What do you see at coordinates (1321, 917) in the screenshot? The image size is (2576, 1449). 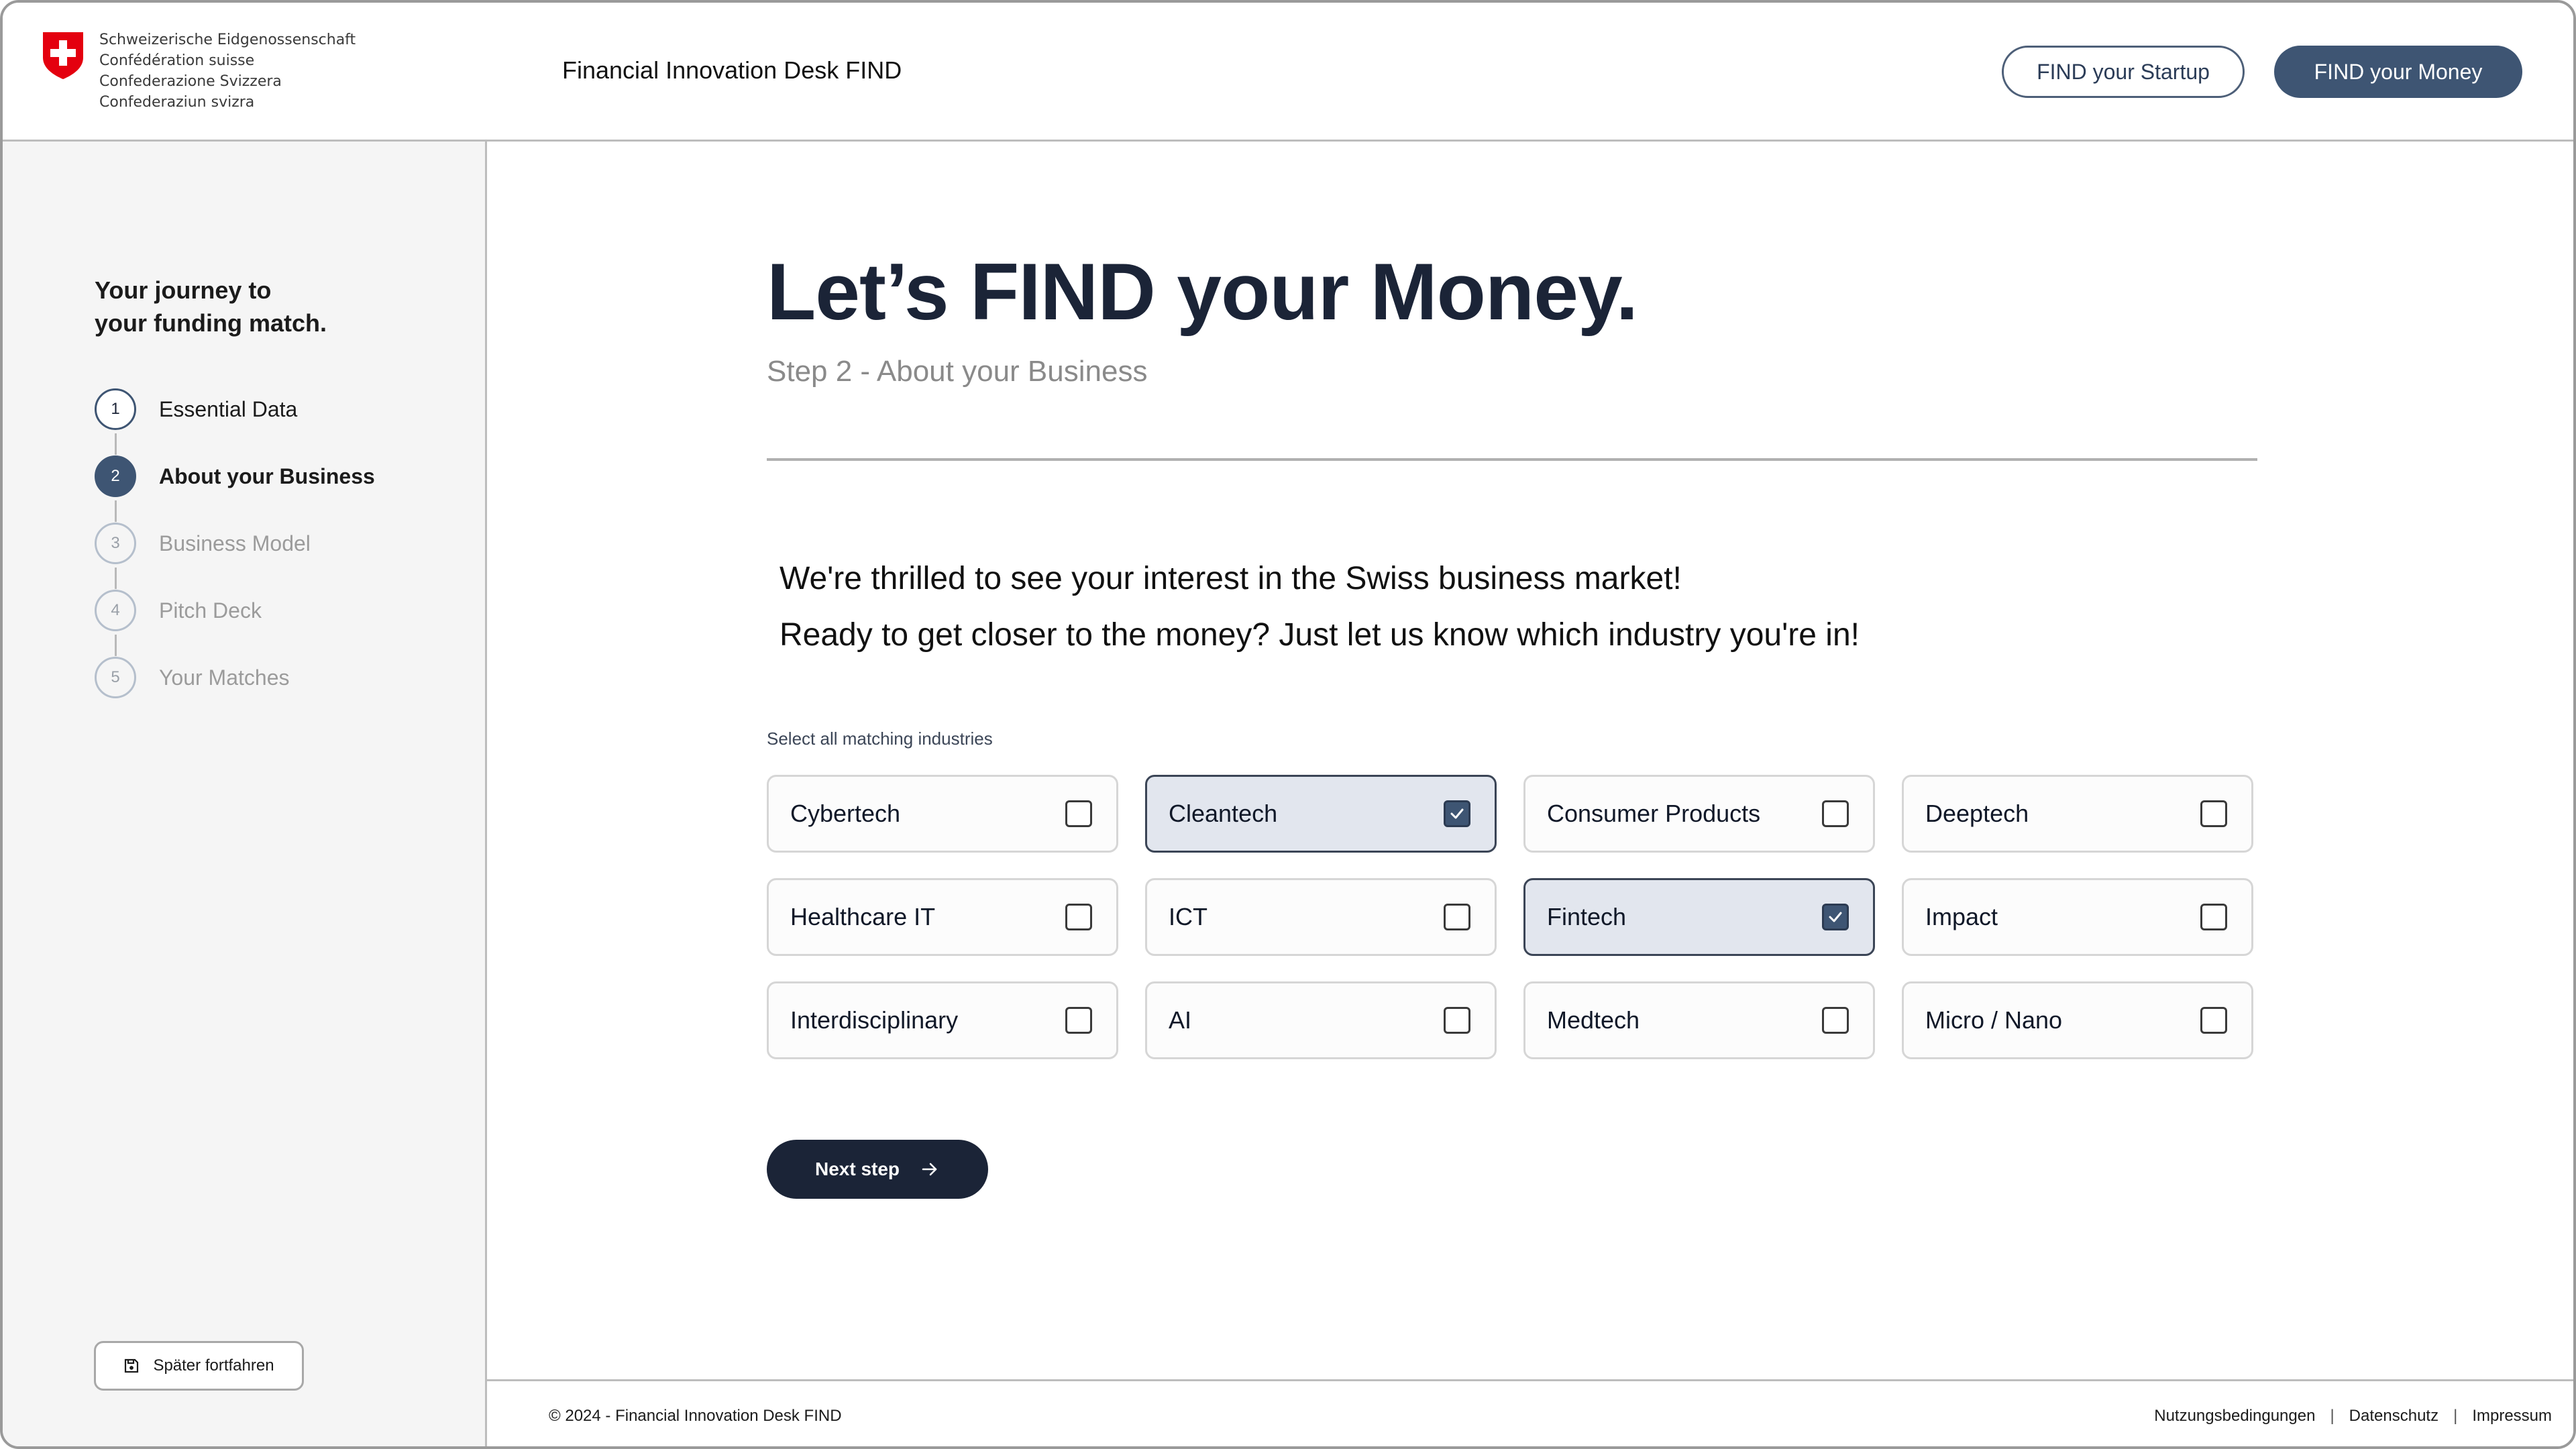 I see `industry-option-ict: ICT` at bounding box center [1321, 917].